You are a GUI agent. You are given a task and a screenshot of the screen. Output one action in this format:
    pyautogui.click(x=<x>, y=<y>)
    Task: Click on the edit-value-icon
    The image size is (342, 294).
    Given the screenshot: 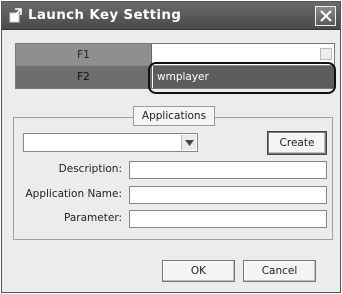 What is the action you would take?
    pyautogui.click(x=326, y=54)
    